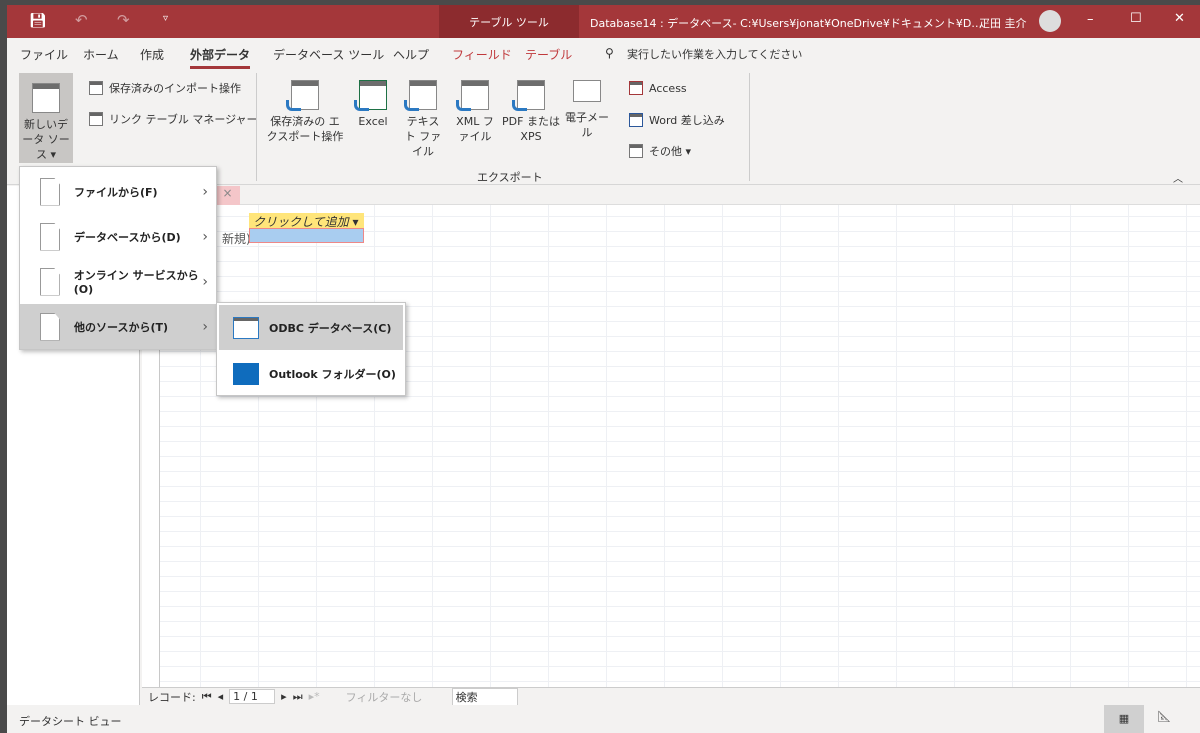 The width and height of the screenshot is (1200, 733). Describe the element at coordinates (46, 139) in the screenshot. I see `new-data-source-label: 新しいデータ ソース ▾` at that location.